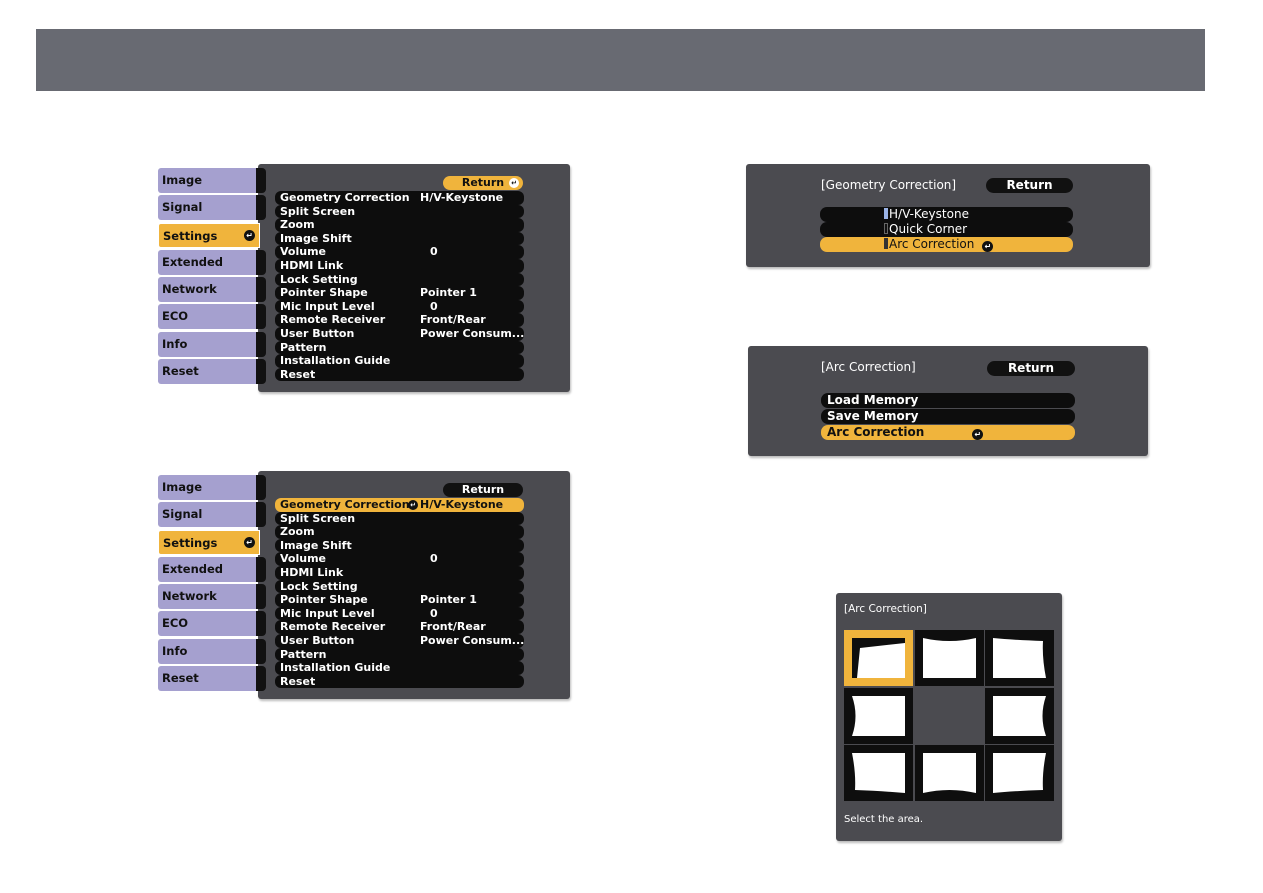 The image size is (1263, 893). I want to click on area-cell-top-right, so click(1019, 658).